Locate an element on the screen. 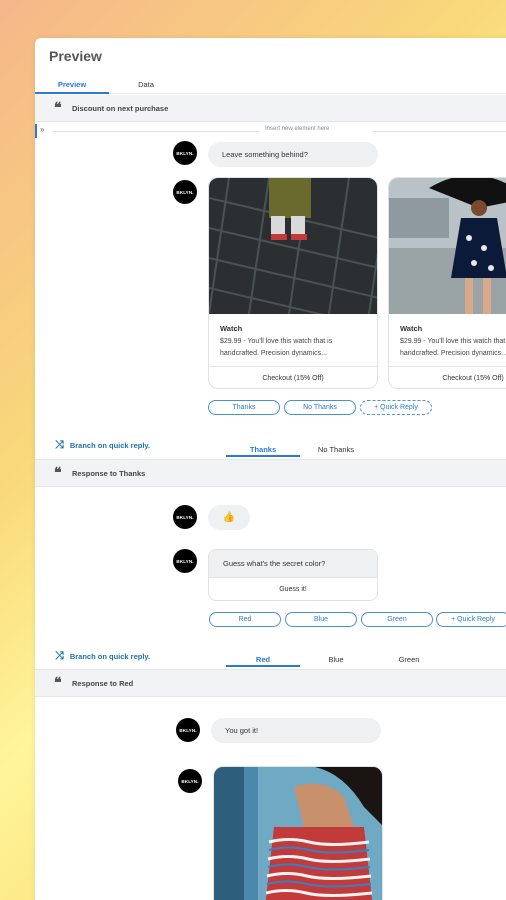 The width and height of the screenshot is (506, 900). section-discount: ❝ Discount on next purchase is located at coordinates (270, 108).